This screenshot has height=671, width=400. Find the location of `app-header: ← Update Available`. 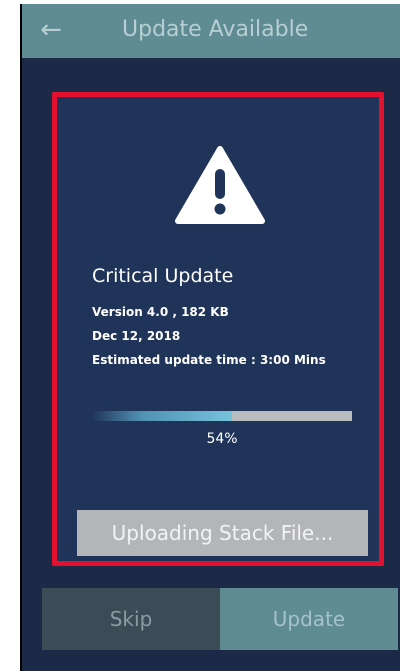

app-header: ← Update Available is located at coordinates (211, 31).